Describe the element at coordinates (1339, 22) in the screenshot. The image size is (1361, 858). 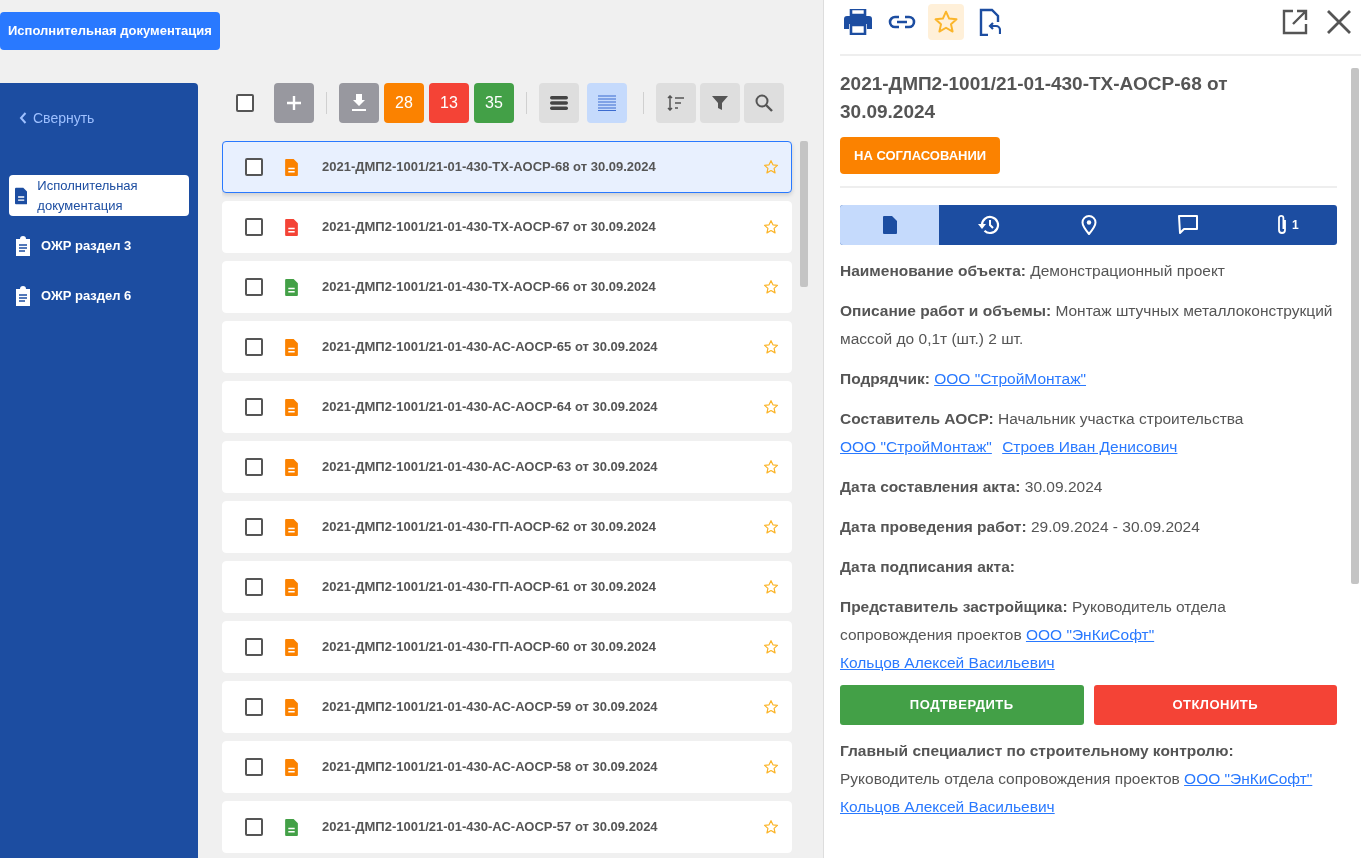
I see `close-icon` at that location.